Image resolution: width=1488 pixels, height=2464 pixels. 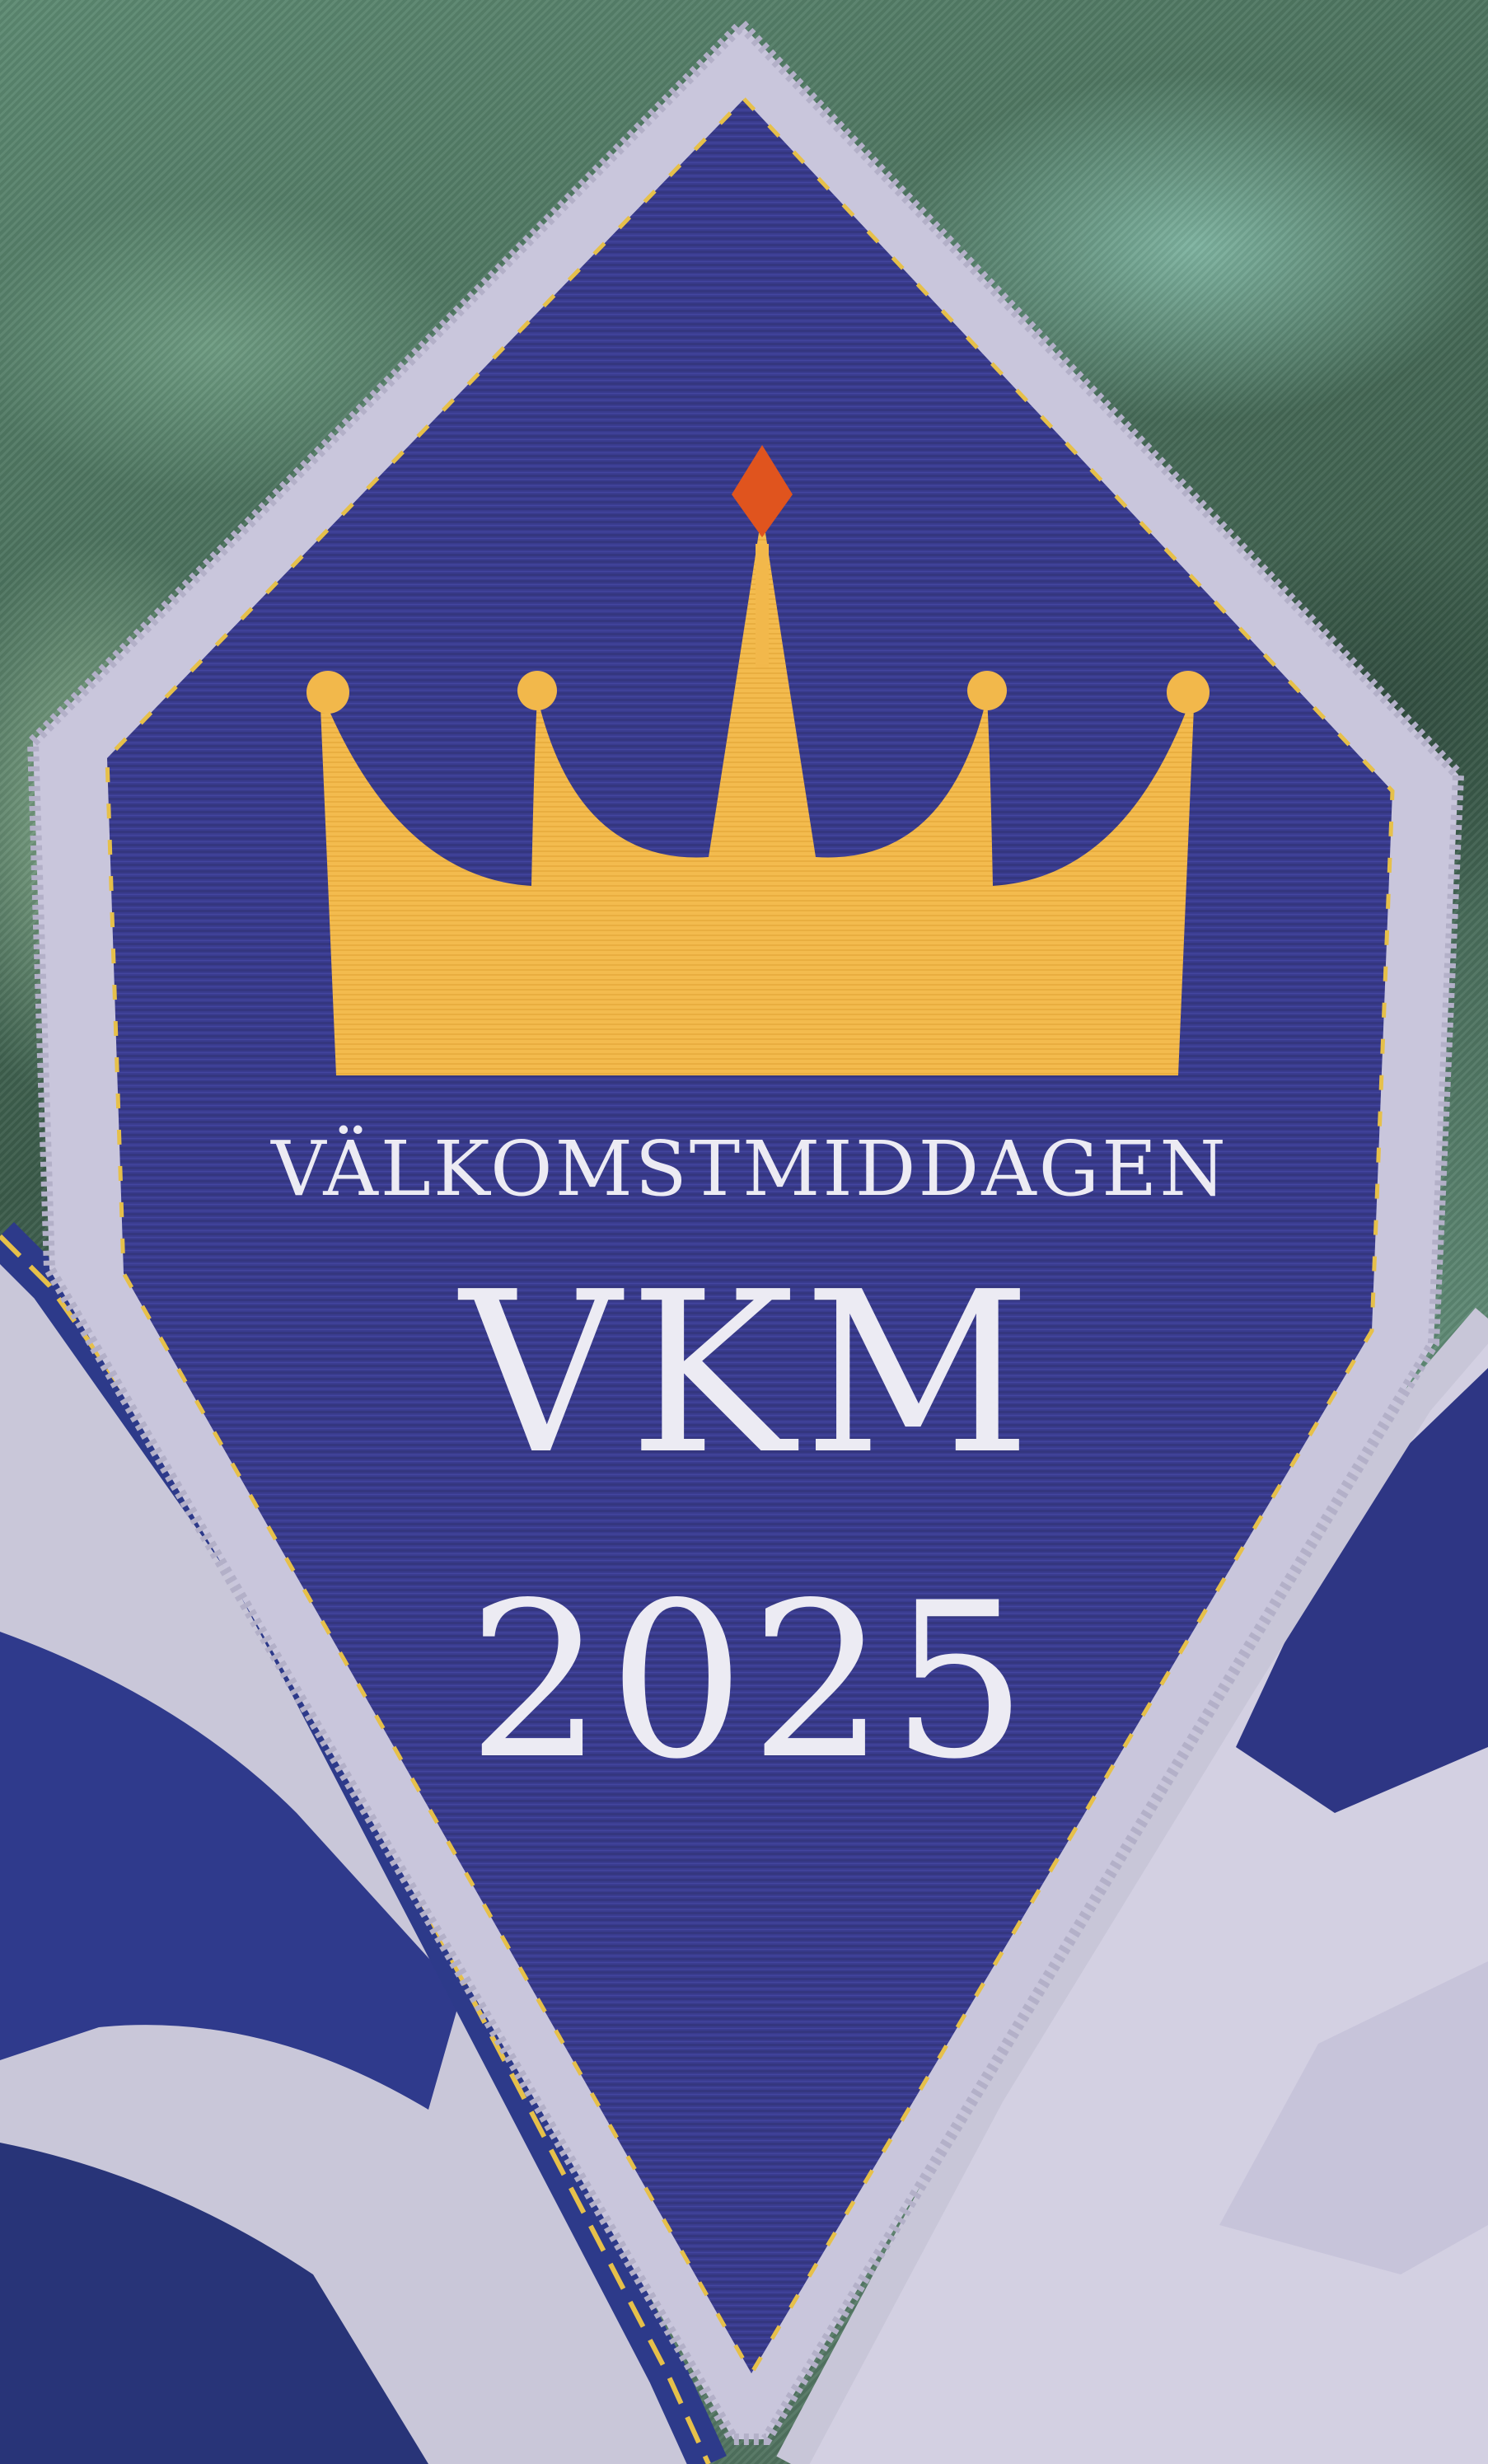 What do you see at coordinates (749, 1169) in the screenshot?
I see `patch-subtitle: VÄLKOMSTMIDDAGEN` at bounding box center [749, 1169].